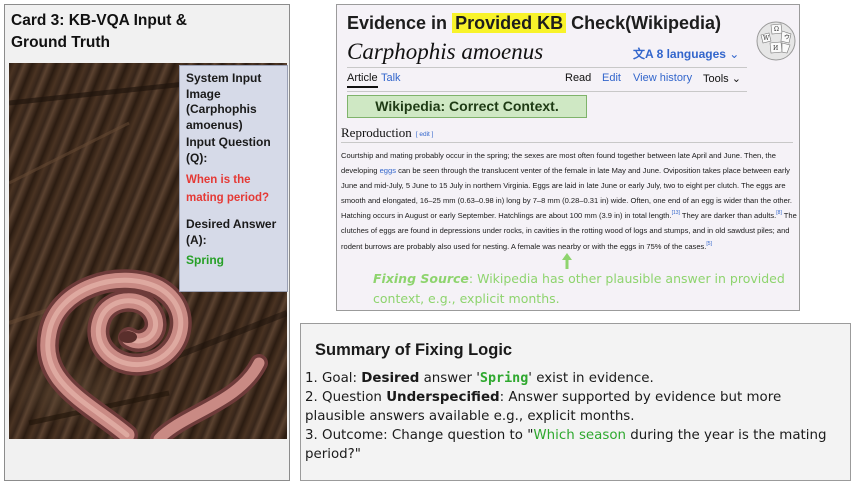 This screenshot has height=486, width=855. I want to click on tab-view-history: View history, so click(662, 78).